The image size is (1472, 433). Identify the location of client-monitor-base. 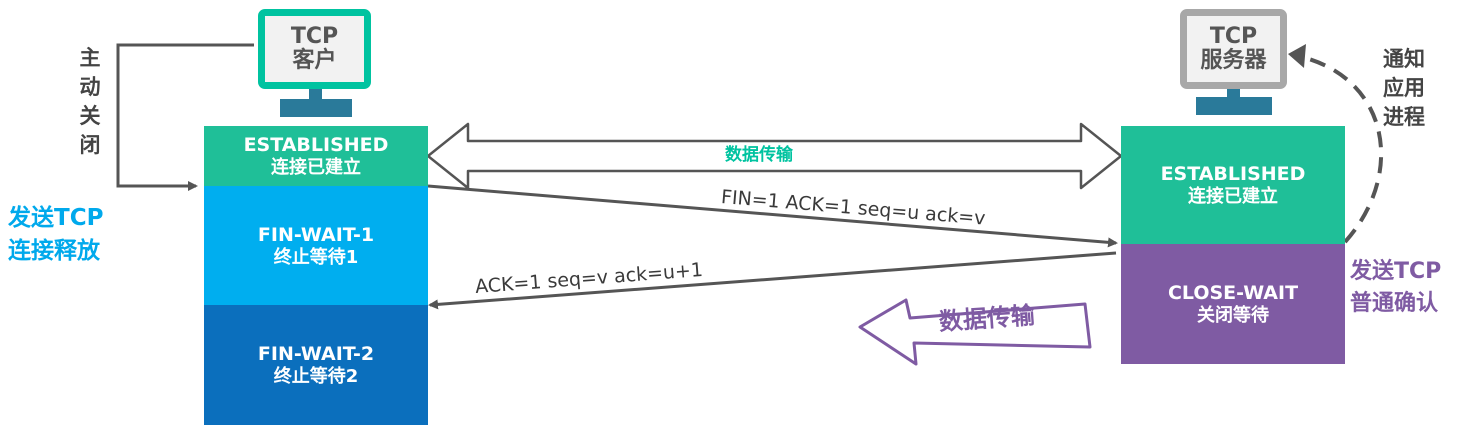
(316, 108).